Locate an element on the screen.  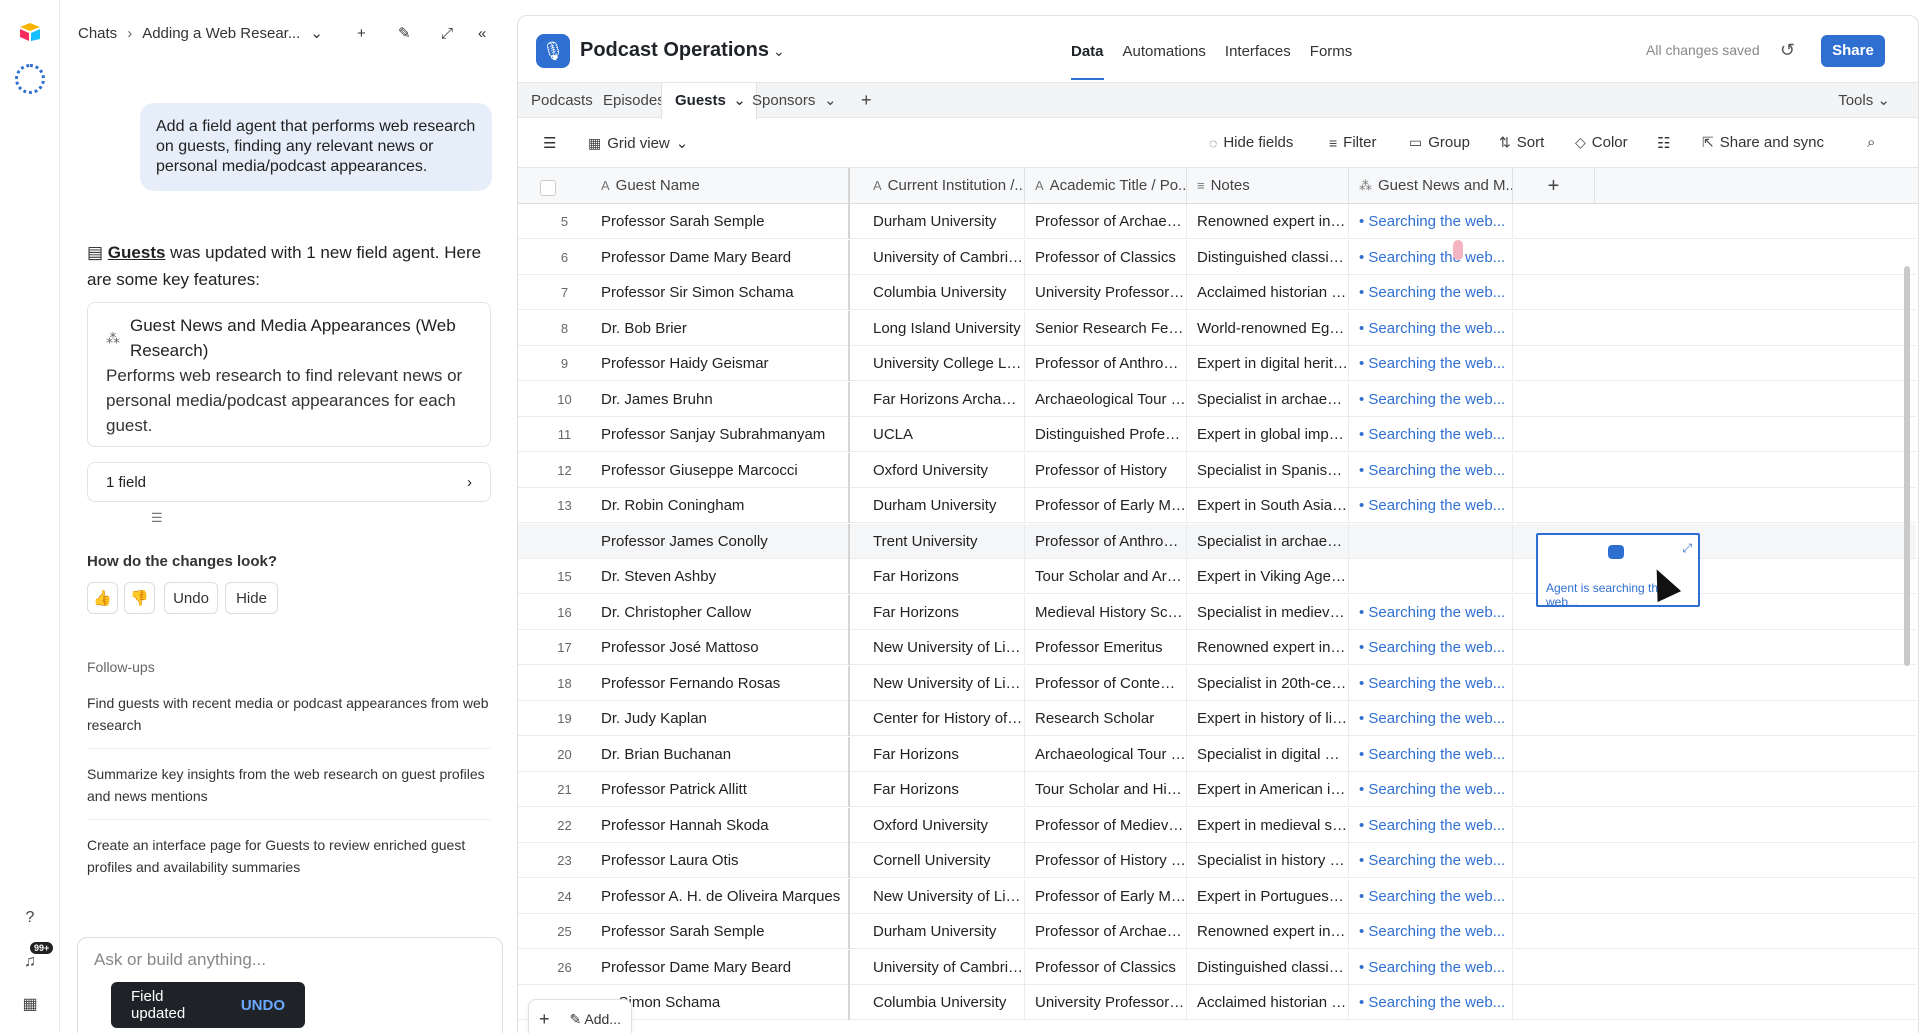
bell-icon: ♫ is located at coordinates (30, 962).